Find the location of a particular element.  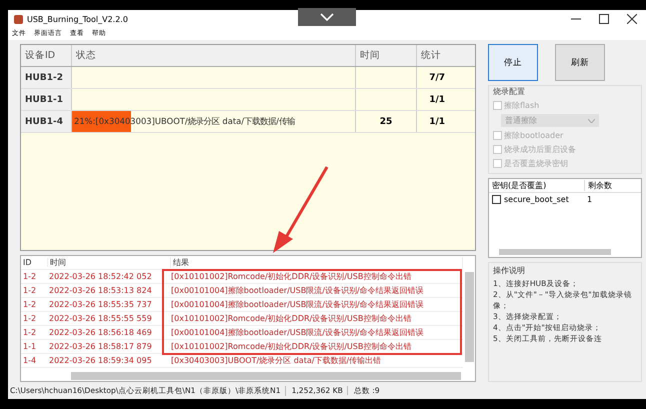

table-cell-text: 2022-03-26 18:55:35 737 is located at coordinates (100, 304).